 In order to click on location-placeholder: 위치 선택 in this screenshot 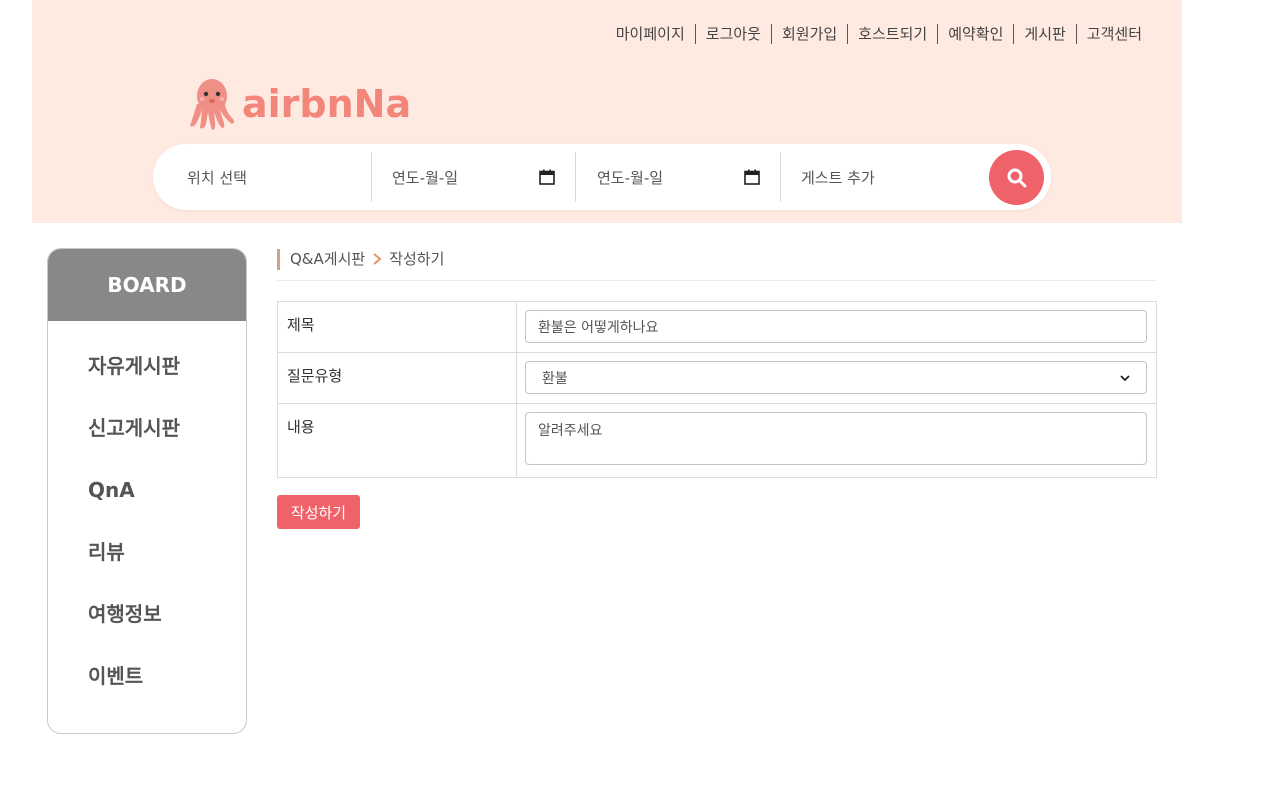, I will do `click(217, 177)`.